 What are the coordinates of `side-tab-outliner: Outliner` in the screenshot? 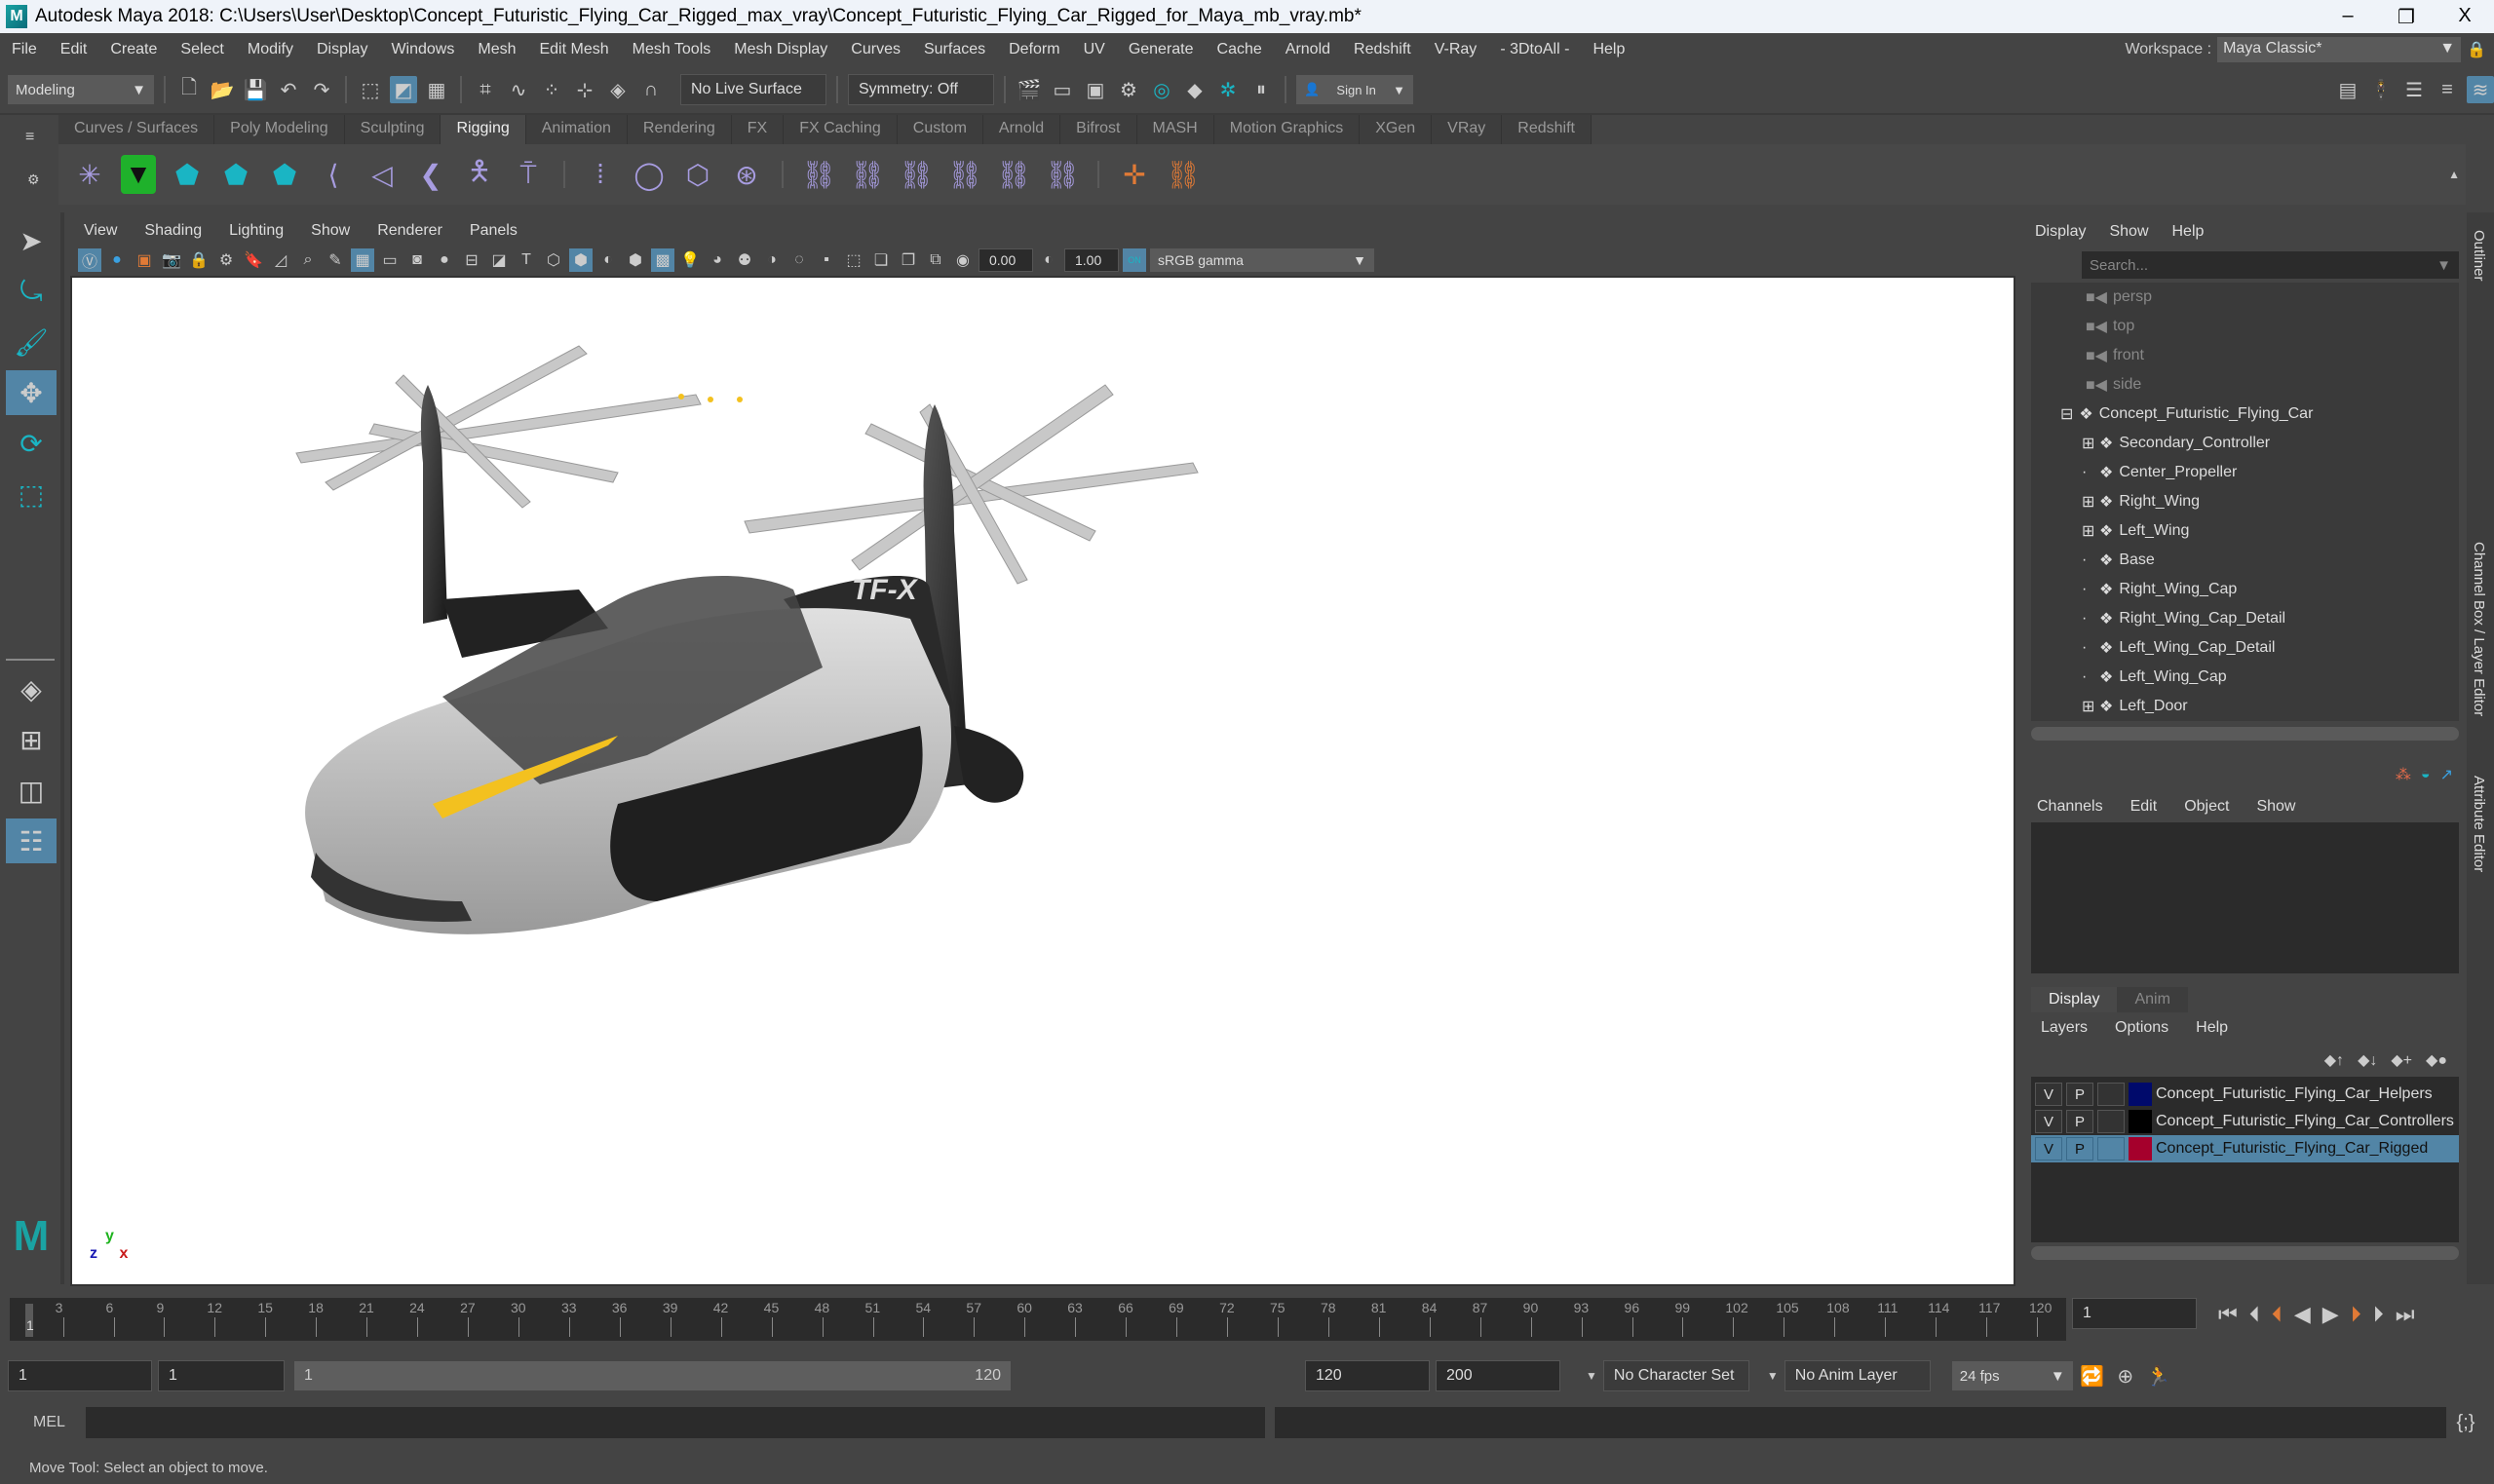 It's located at (2479, 261).